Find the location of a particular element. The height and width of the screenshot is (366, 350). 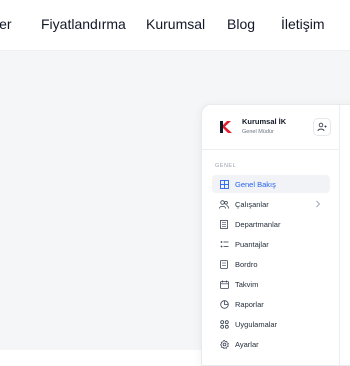

company-logo-icon is located at coordinates (226, 127).